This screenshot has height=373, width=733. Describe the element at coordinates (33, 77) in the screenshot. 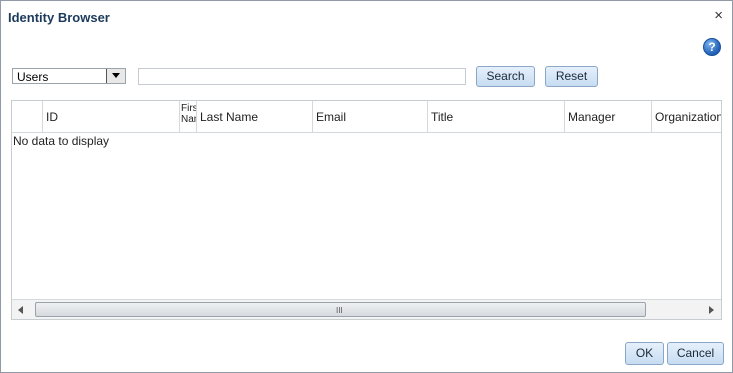

I see `identity-type-value: Users` at that location.